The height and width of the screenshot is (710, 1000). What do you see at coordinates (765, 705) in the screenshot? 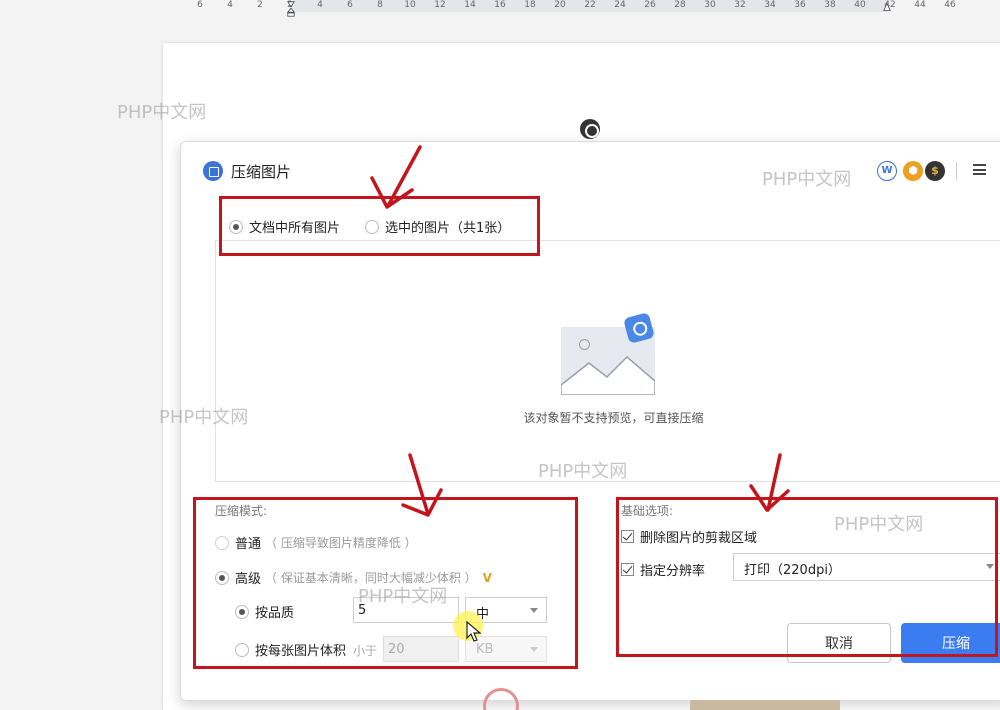
I see `bottom-image-fragment` at bounding box center [765, 705].